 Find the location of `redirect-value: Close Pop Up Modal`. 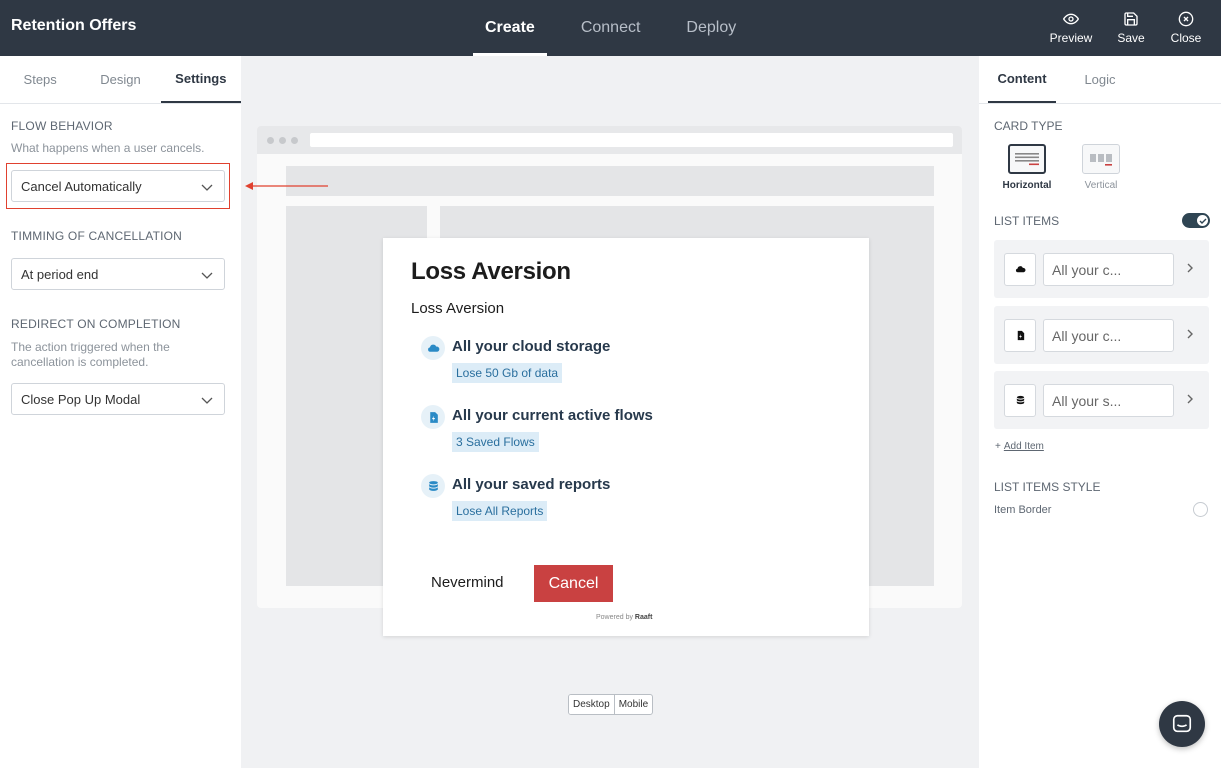

redirect-value: Close Pop Up Modal is located at coordinates (81, 399).